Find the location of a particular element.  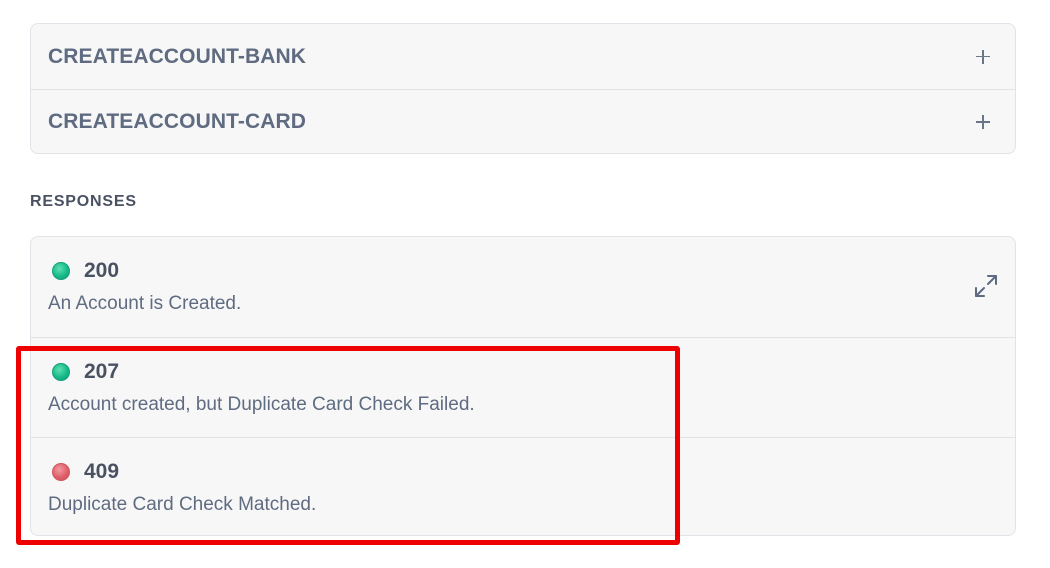

response-code: 409 is located at coordinates (102, 471).